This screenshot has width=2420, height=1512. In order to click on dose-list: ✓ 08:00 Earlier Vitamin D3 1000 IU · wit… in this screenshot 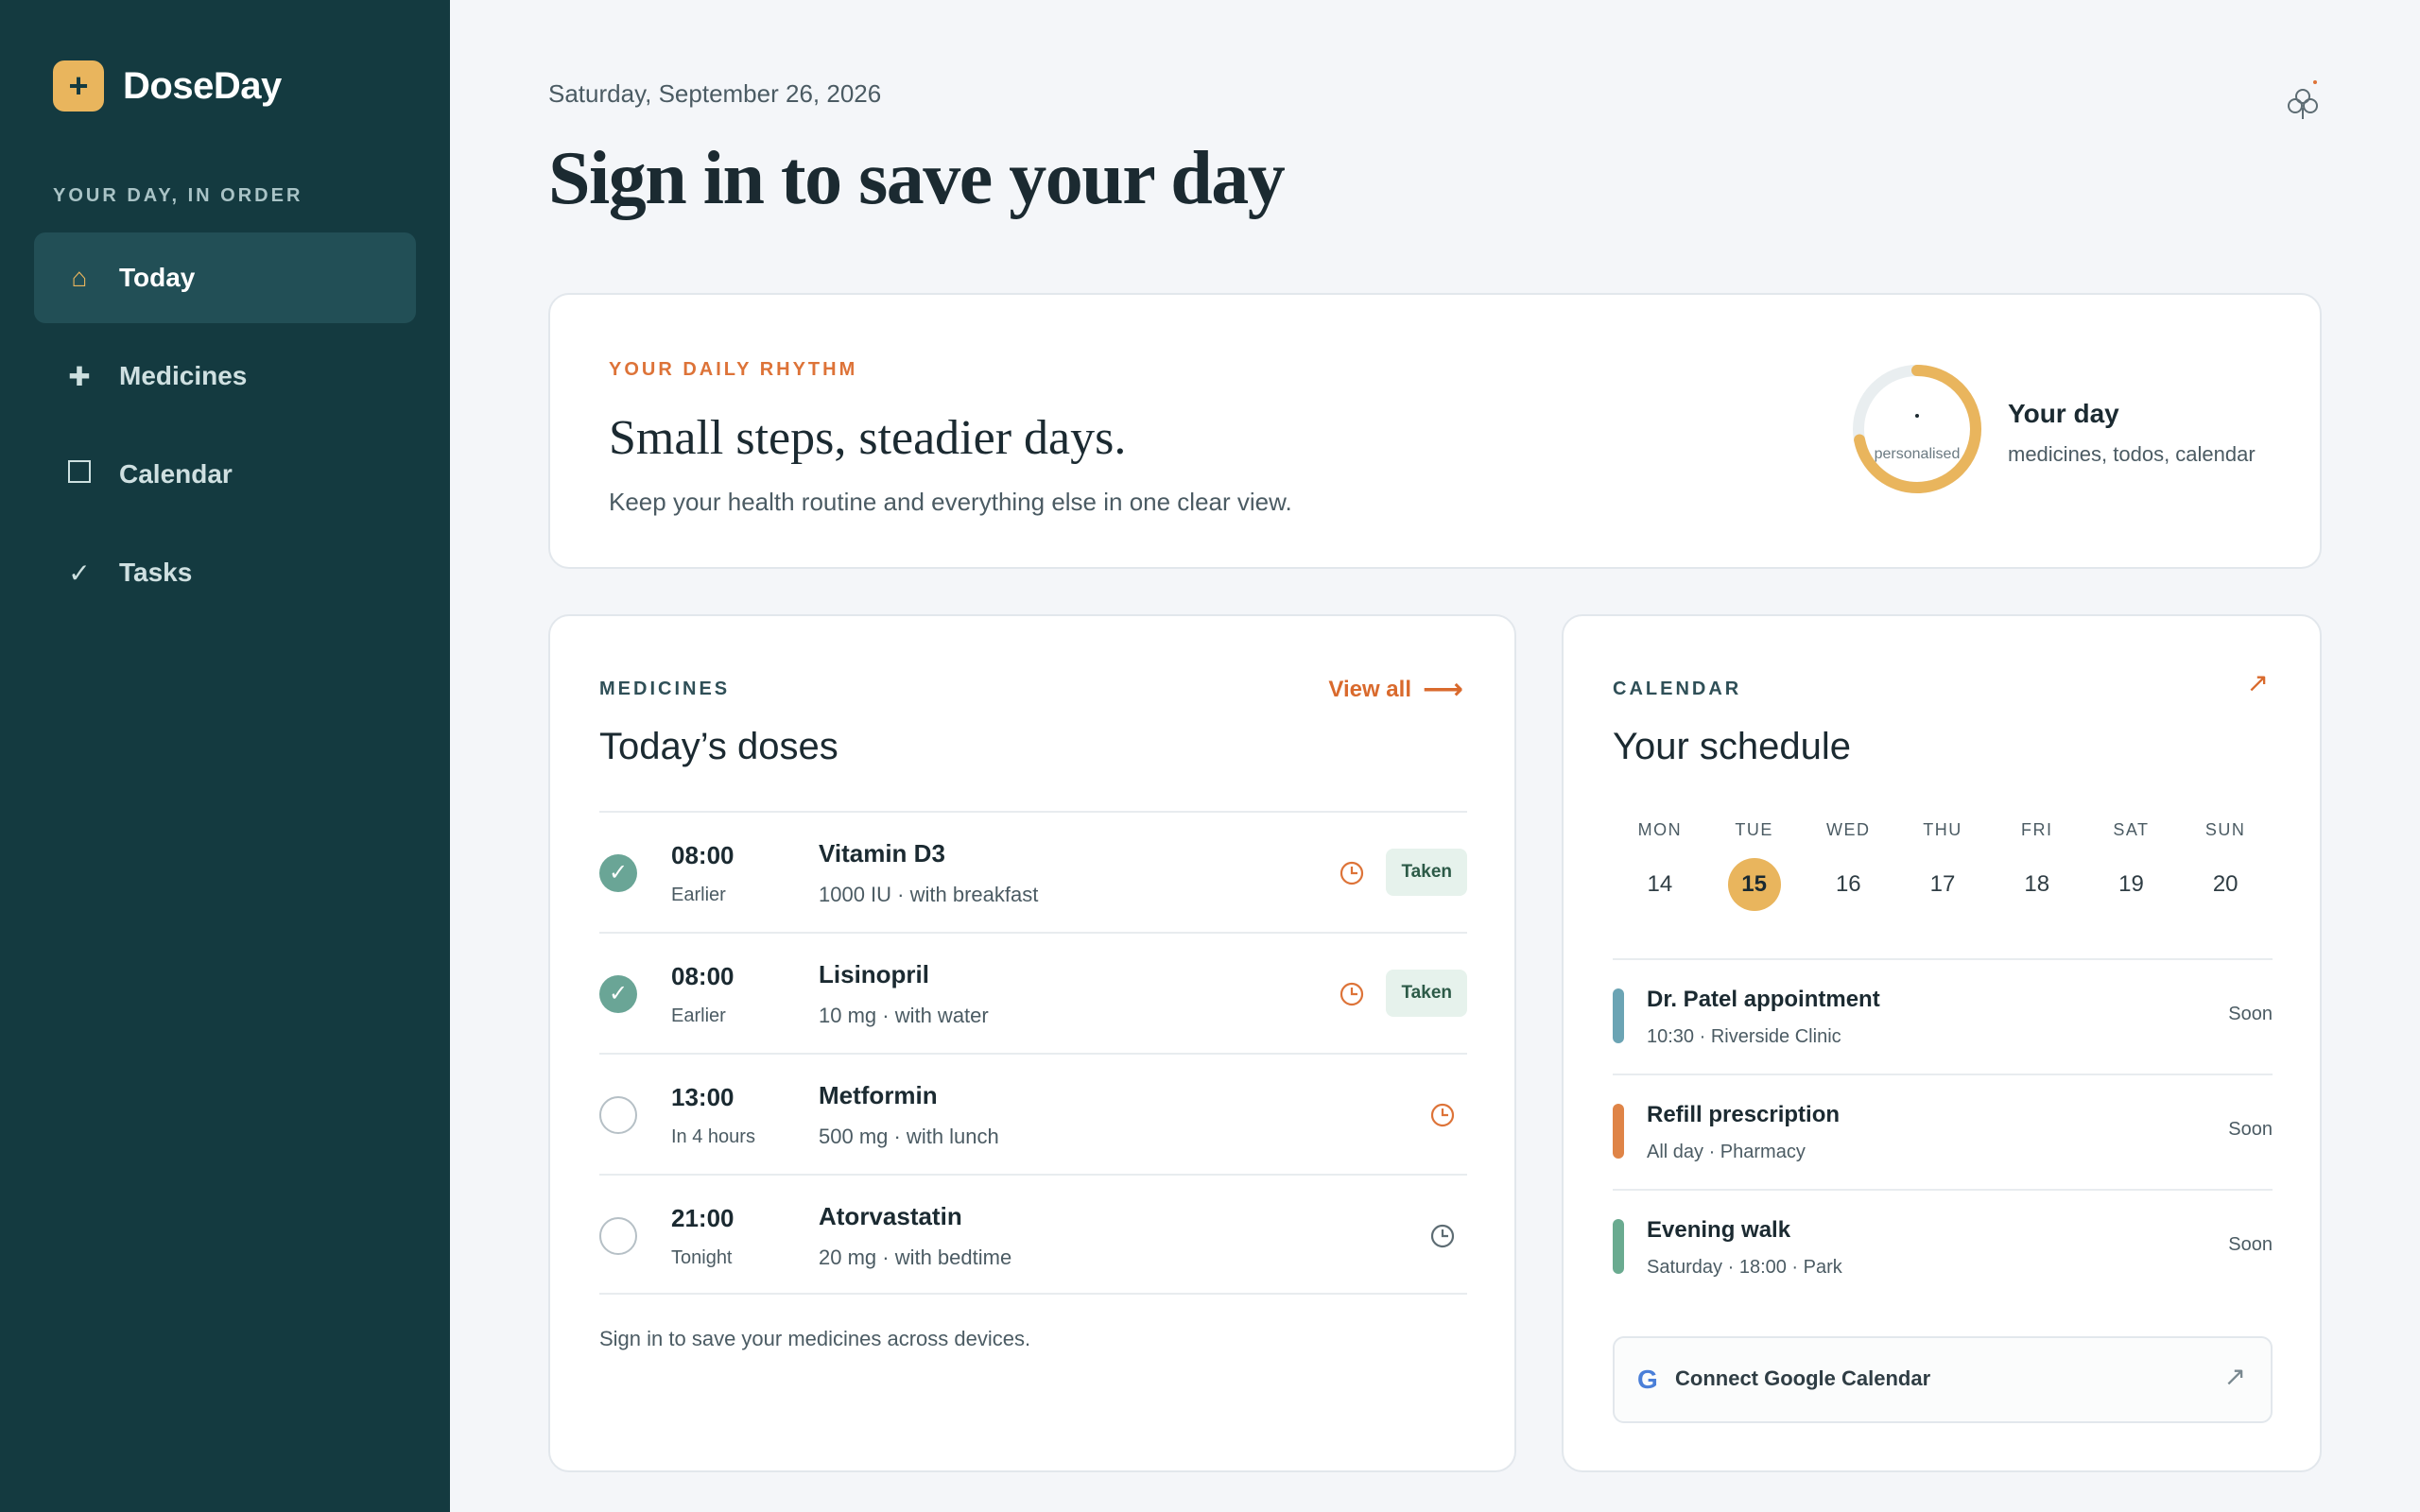, I will do `click(1033, 1053)`.